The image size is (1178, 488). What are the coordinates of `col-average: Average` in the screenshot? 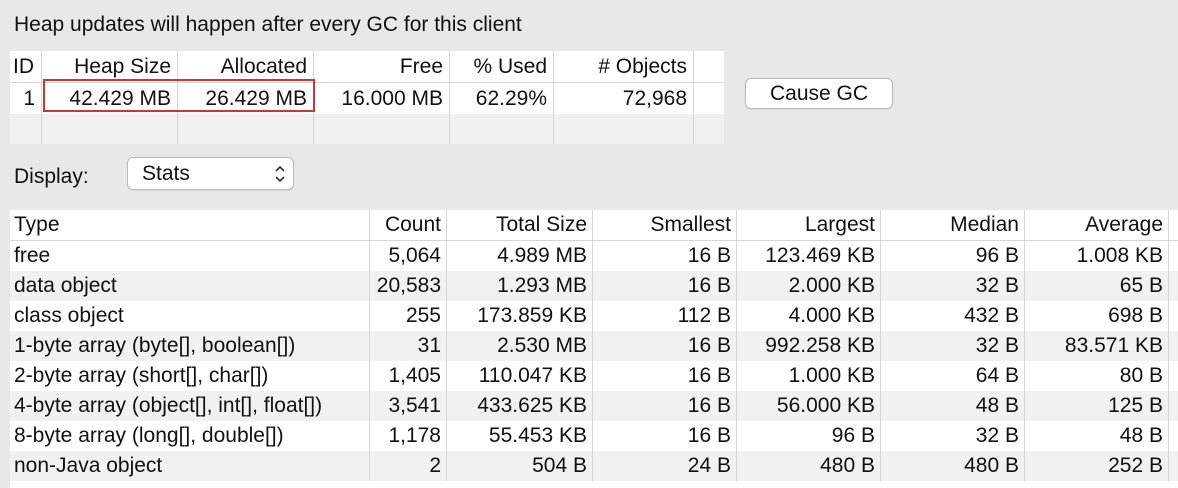 It's located at (1097, 225).